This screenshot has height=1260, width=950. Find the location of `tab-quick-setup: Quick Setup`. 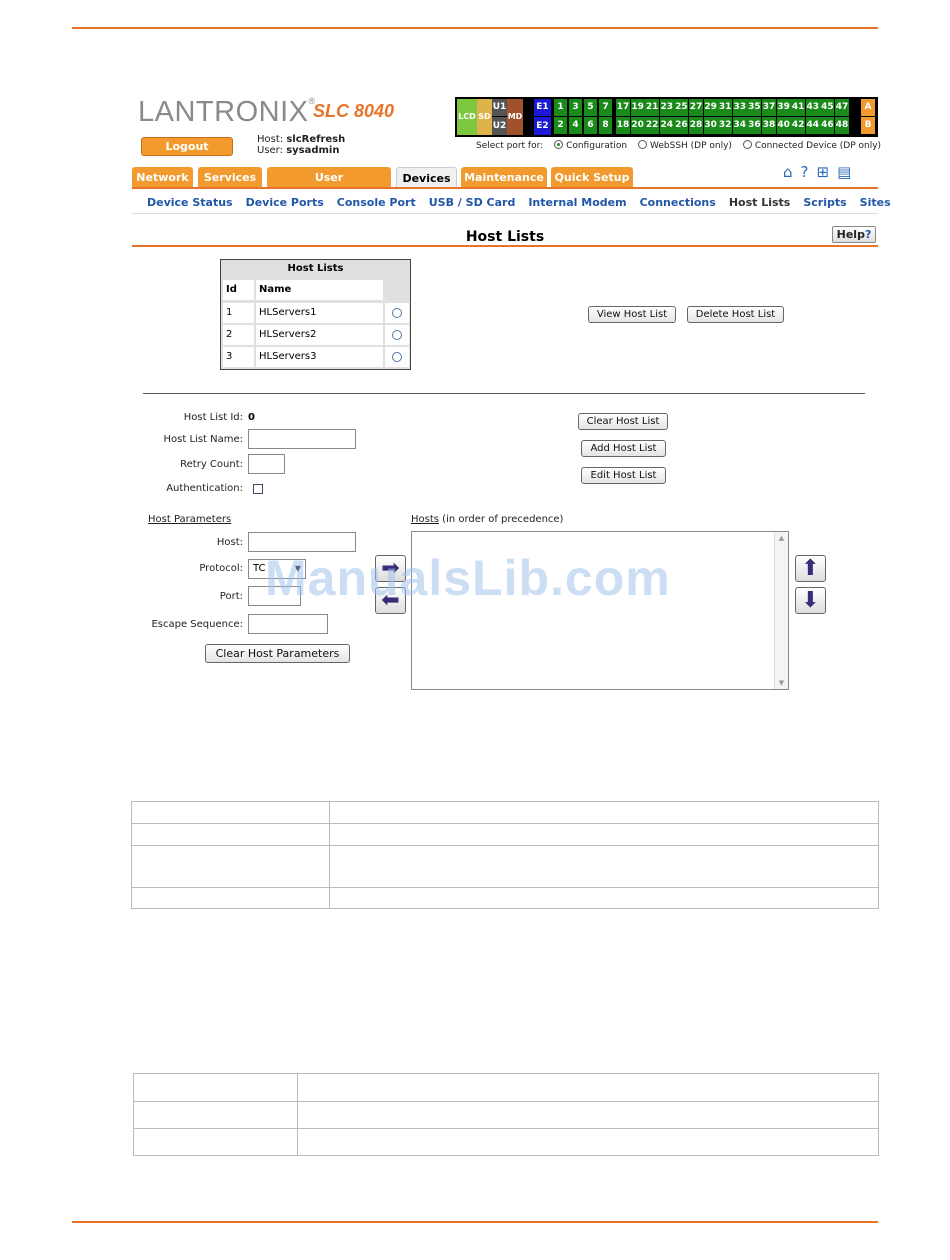

tab-quick-setup: Quick Setup is located at coordinates (592, 177).